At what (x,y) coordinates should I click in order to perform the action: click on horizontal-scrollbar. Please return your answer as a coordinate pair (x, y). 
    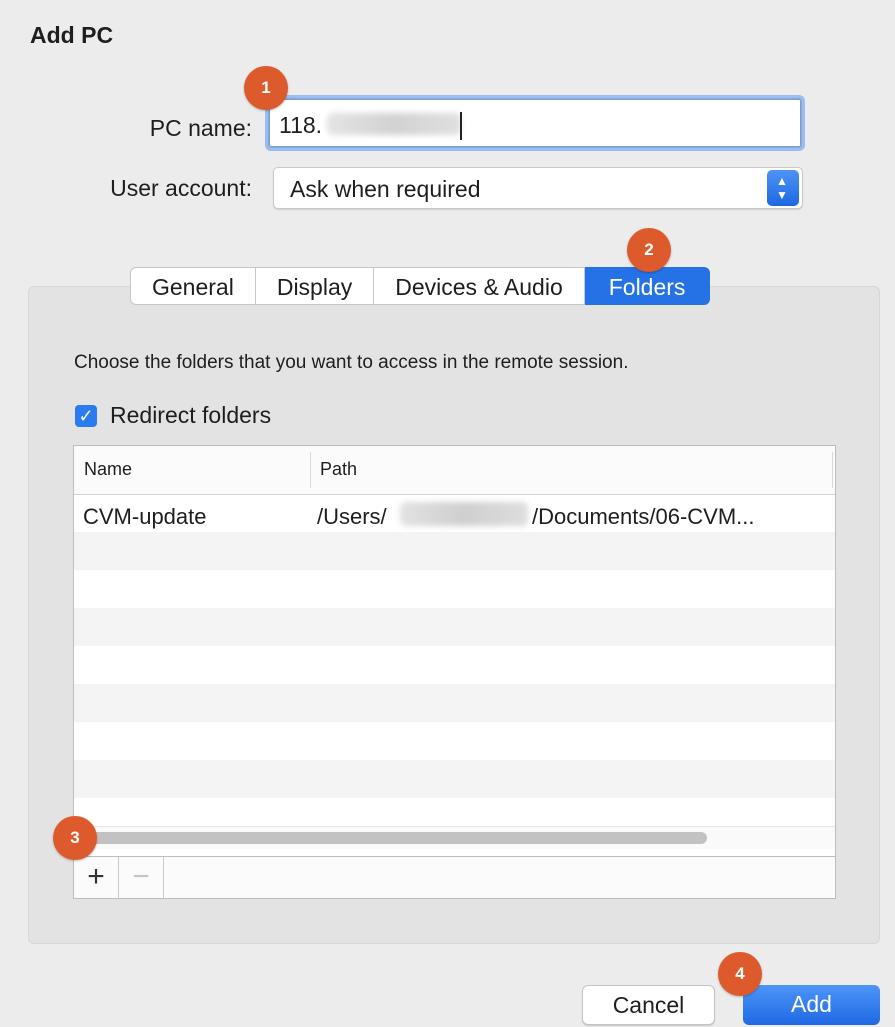
    Looking at the image, I should click on (454, 837).